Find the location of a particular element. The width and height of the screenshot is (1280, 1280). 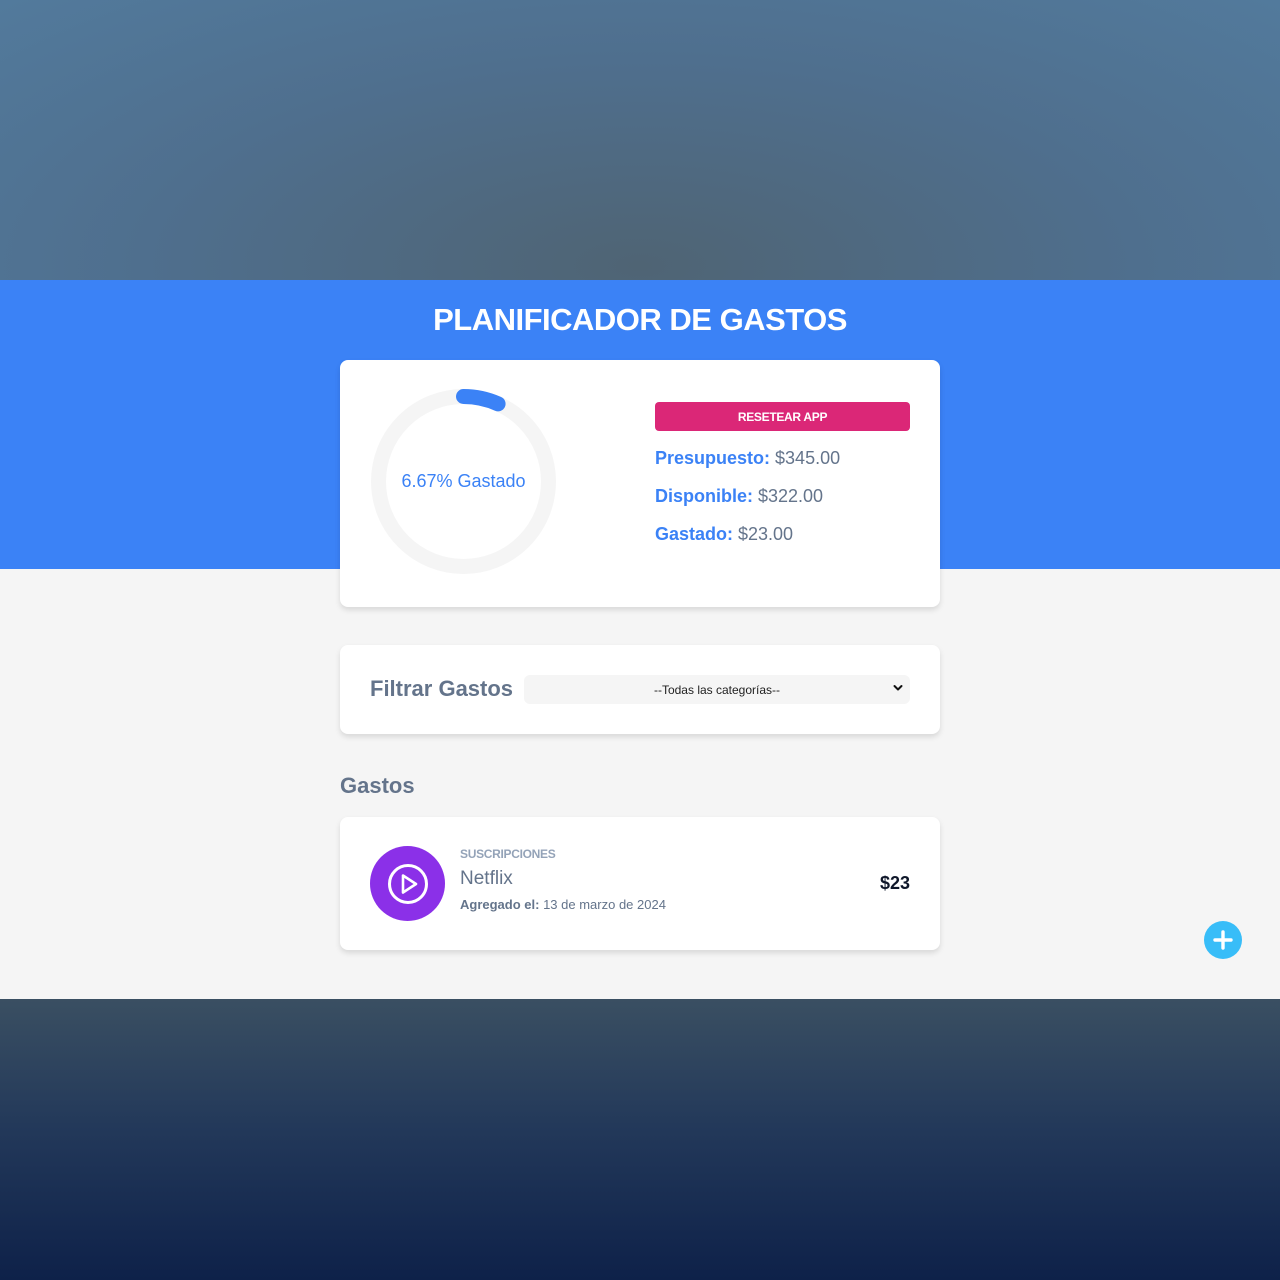

chevron-down-icon is located at coordinates (898, 688).